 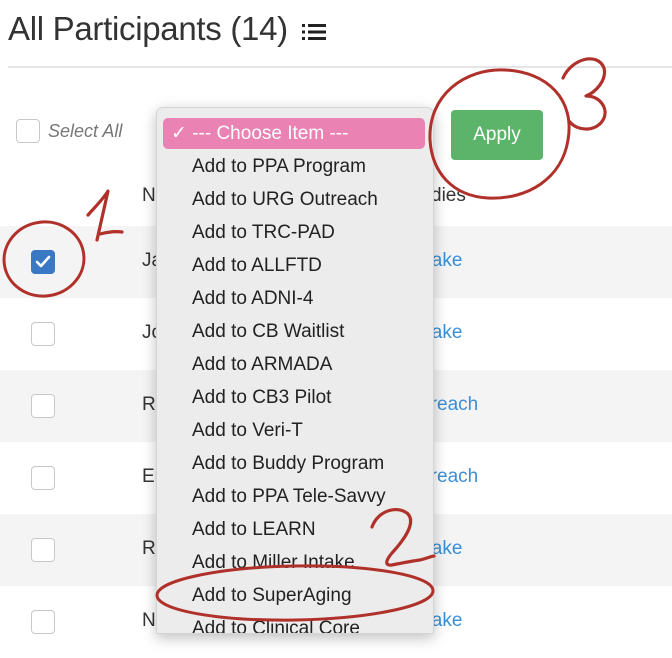 What do you see at coordinates (313, 32) in the screenshot?
I see `list-icon` at bounding box center [313, 32].